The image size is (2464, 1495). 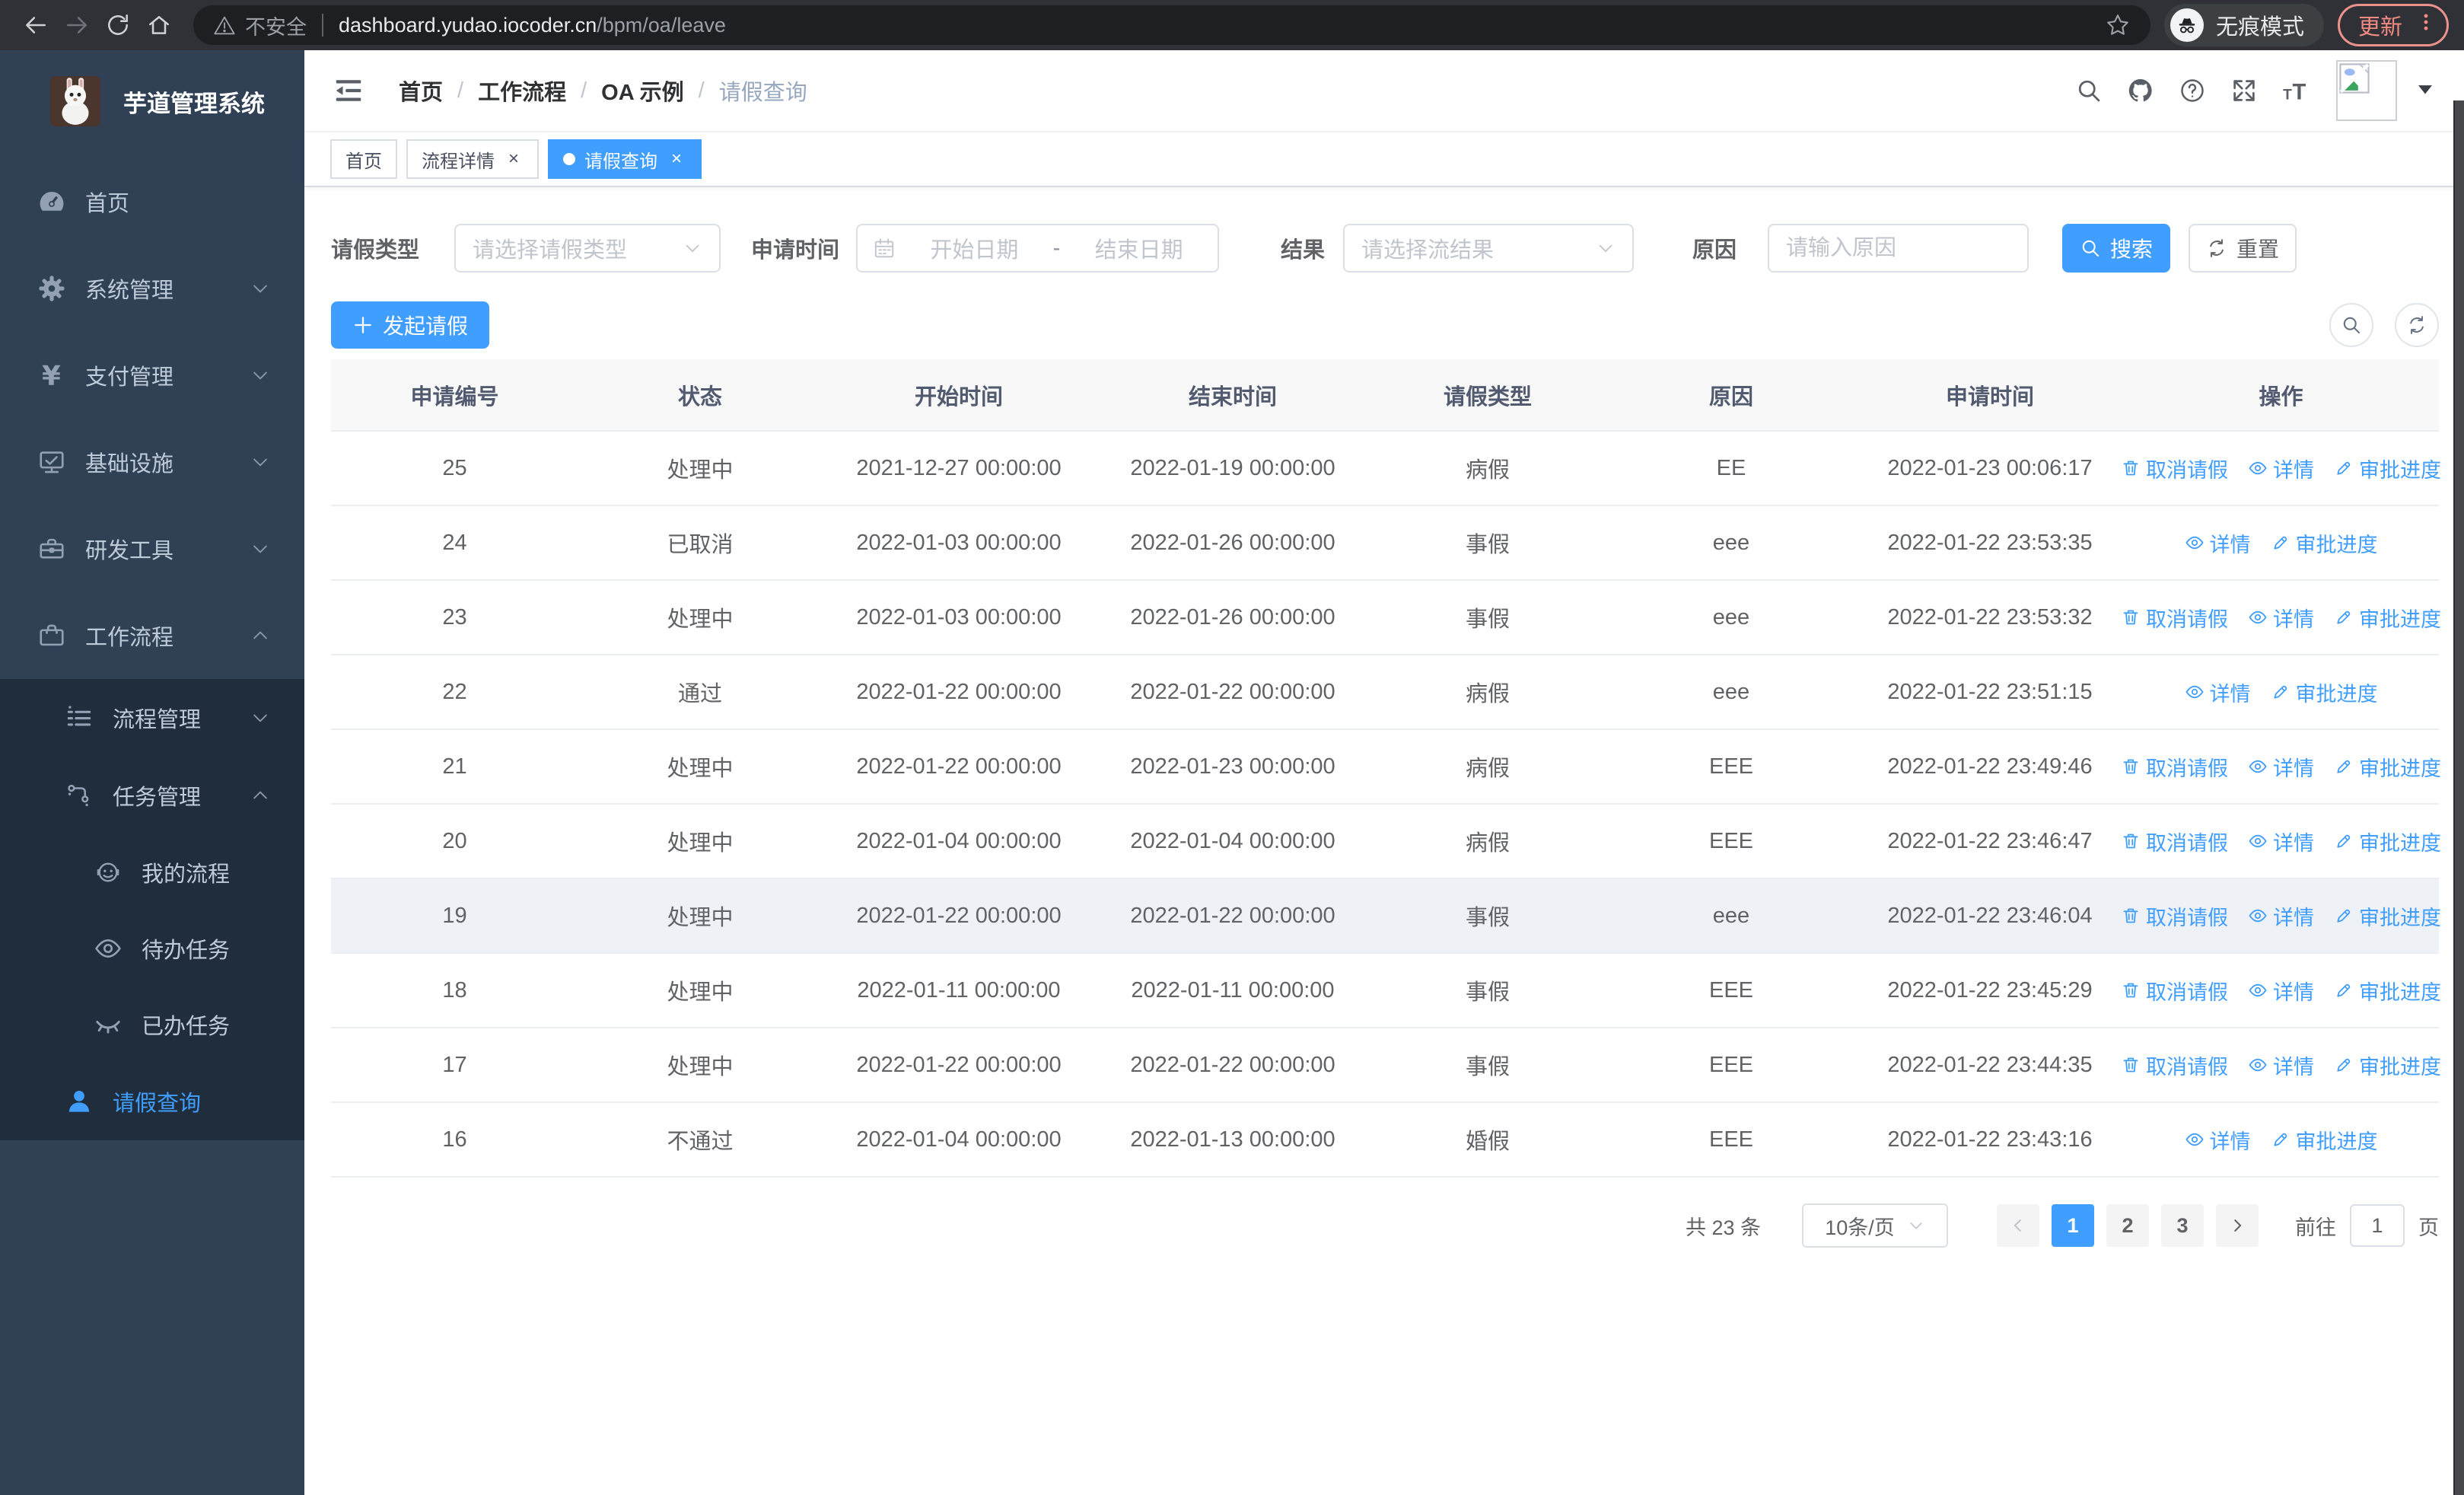 I want to click on reset-button: 重置, so click(x=2243, y=248).